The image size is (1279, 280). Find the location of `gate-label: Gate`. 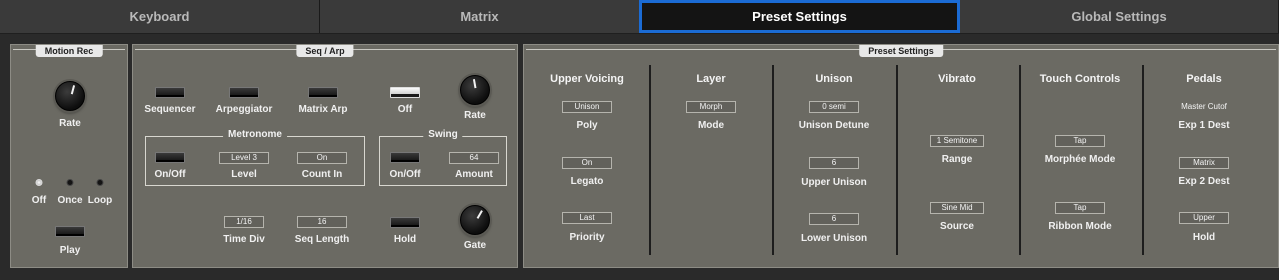

gate-label: Gate is located at coordinates (475, 245).